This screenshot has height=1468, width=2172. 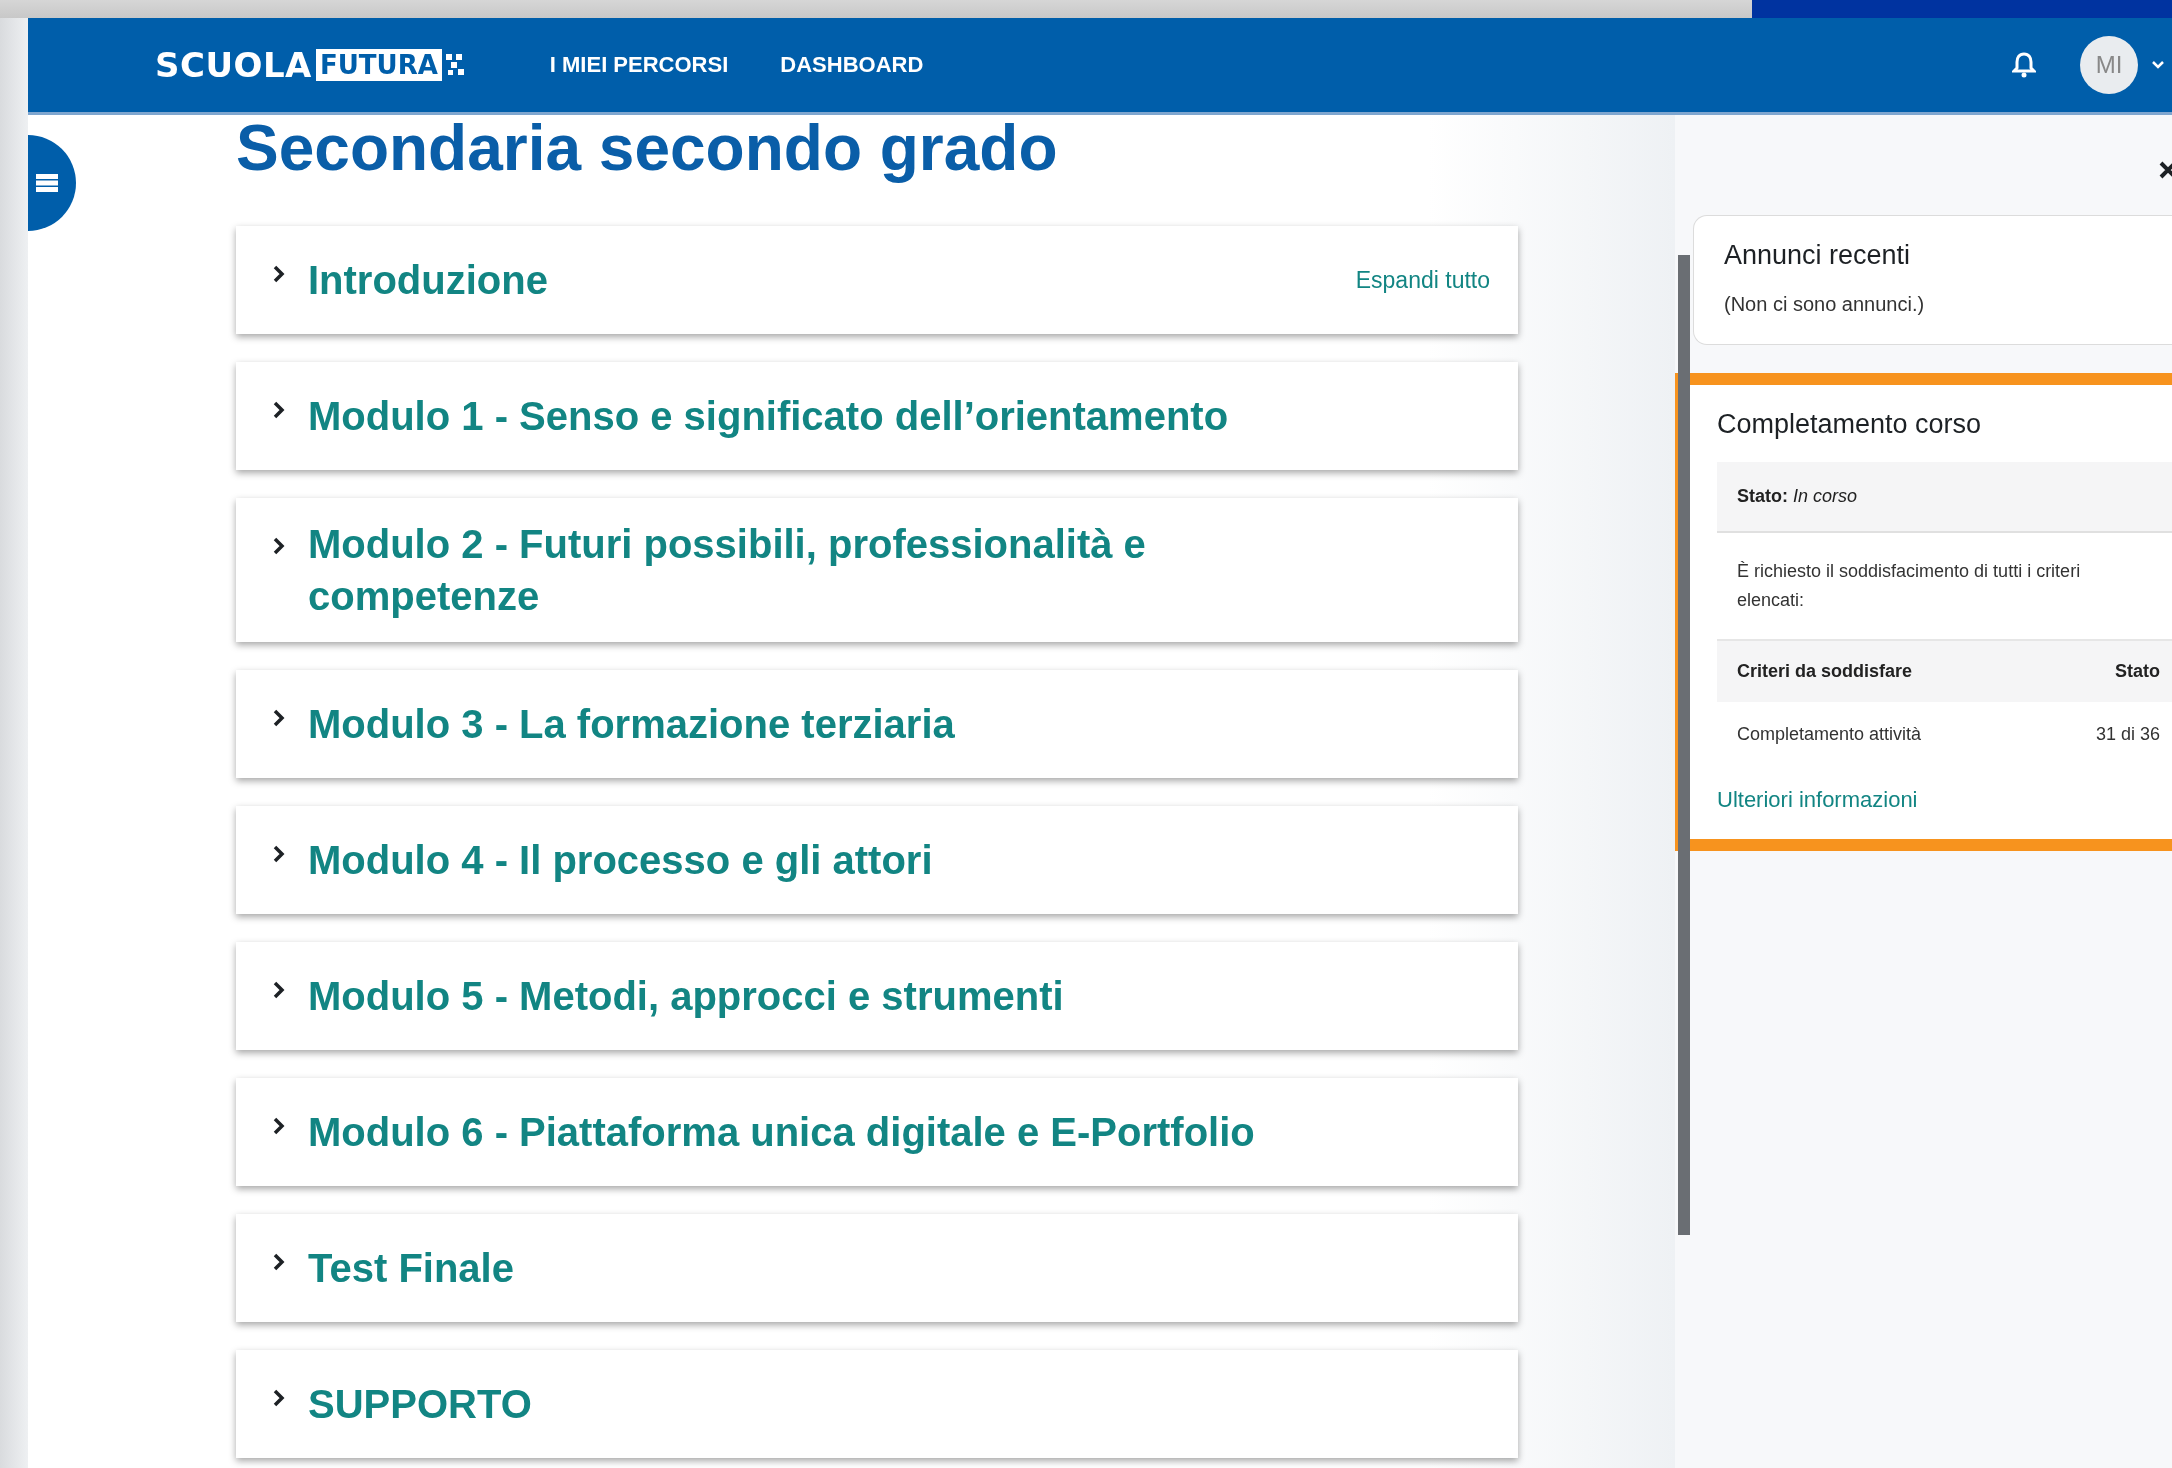 I want to click on section-title: Test Finale, so click(x=411, y=1269).